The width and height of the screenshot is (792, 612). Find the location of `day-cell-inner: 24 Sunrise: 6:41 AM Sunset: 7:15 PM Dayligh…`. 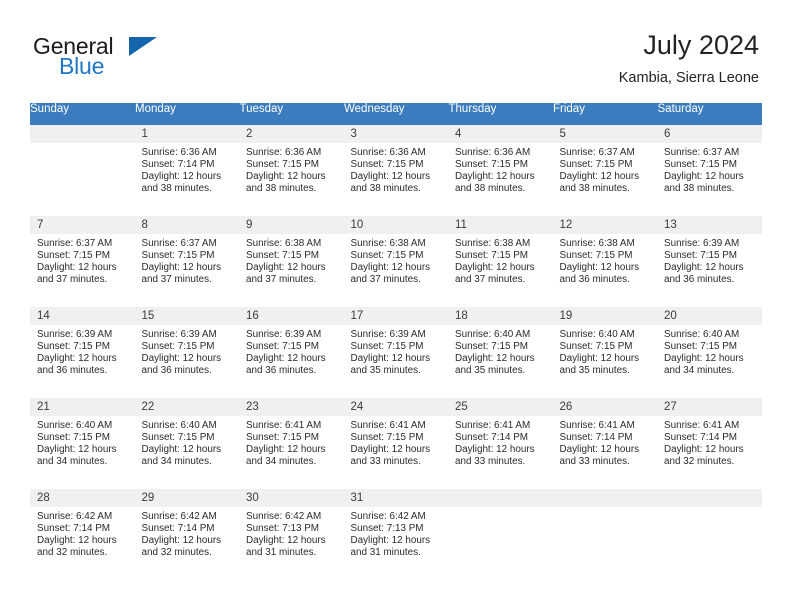

day-cell-inner: 24 Sunrise: 6:41 AM Sunset: 7:15 PM Dayligh… is located at coordinates (395, 443).